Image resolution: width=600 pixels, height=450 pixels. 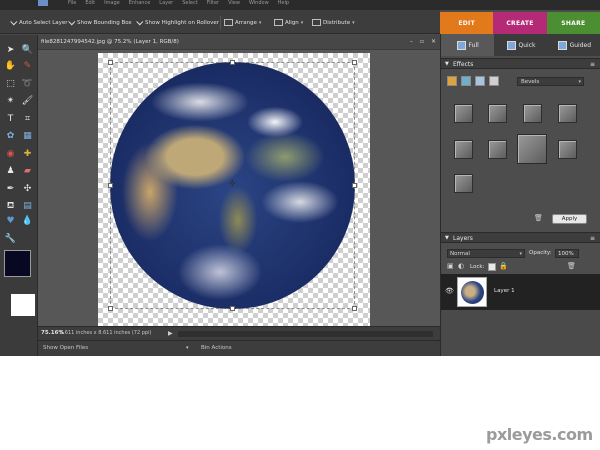 What do you see at coordinates (259, 5) in the screenshot?
I see `menu-window: Window` at bounding box center [259, 5].